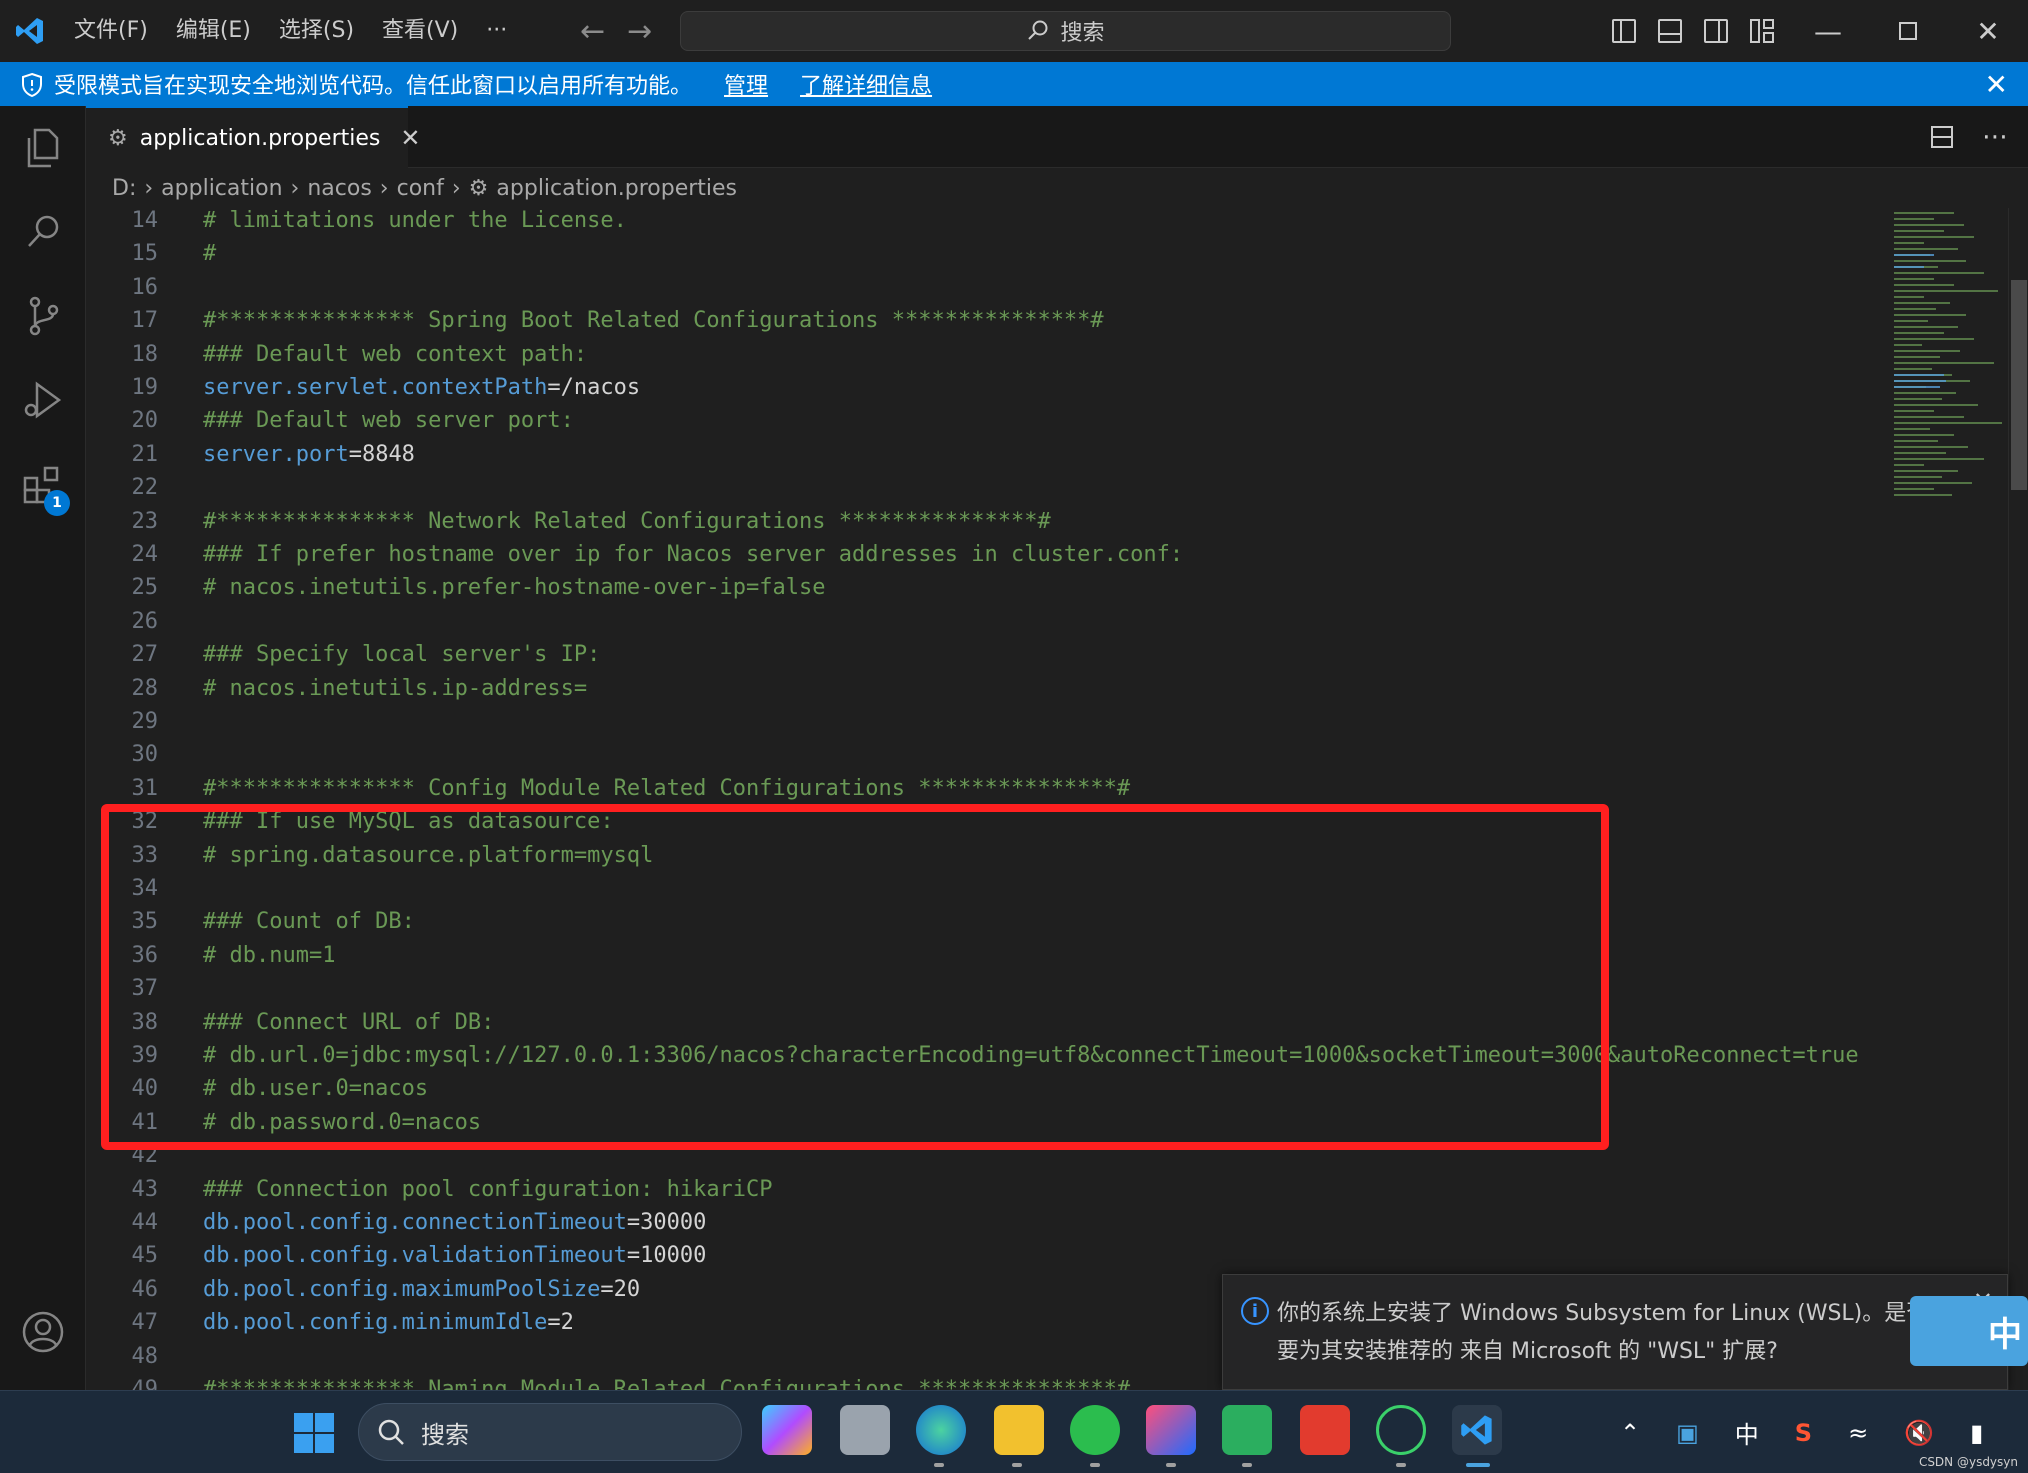 The image size is (2028, 1473). Describe the element at coordinates (746, 84) in the screenshot. I see `banner-manage-link: 管理` at that location.